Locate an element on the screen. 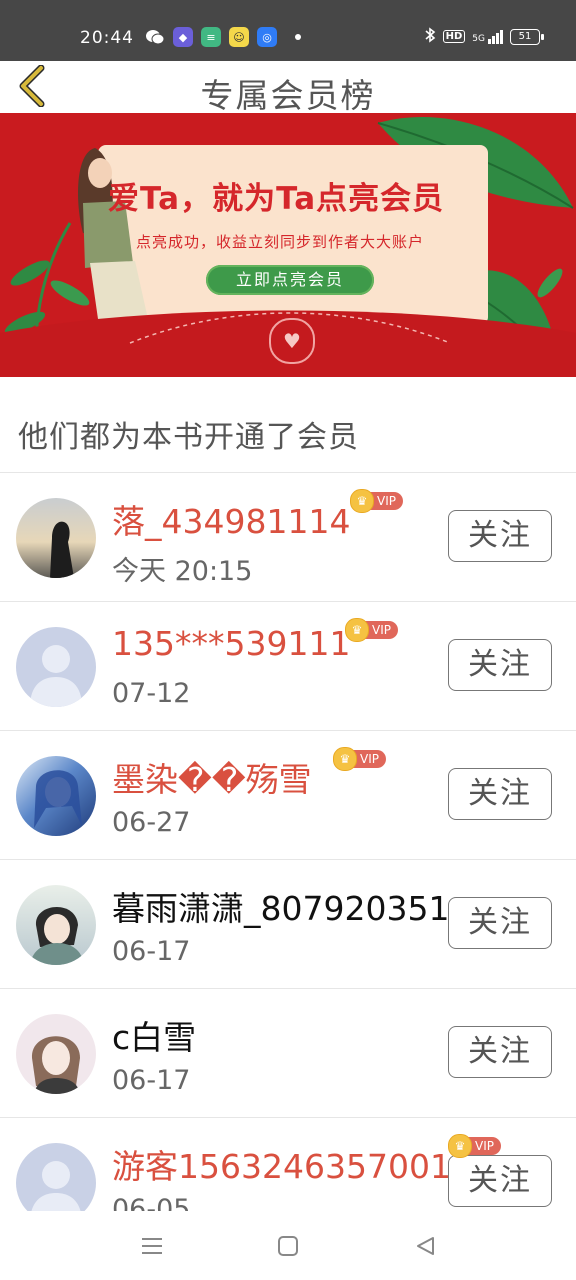 The height and width of the screenshot is (1280, 576). avatar-anime-blue is located at coordinates (58, 799).